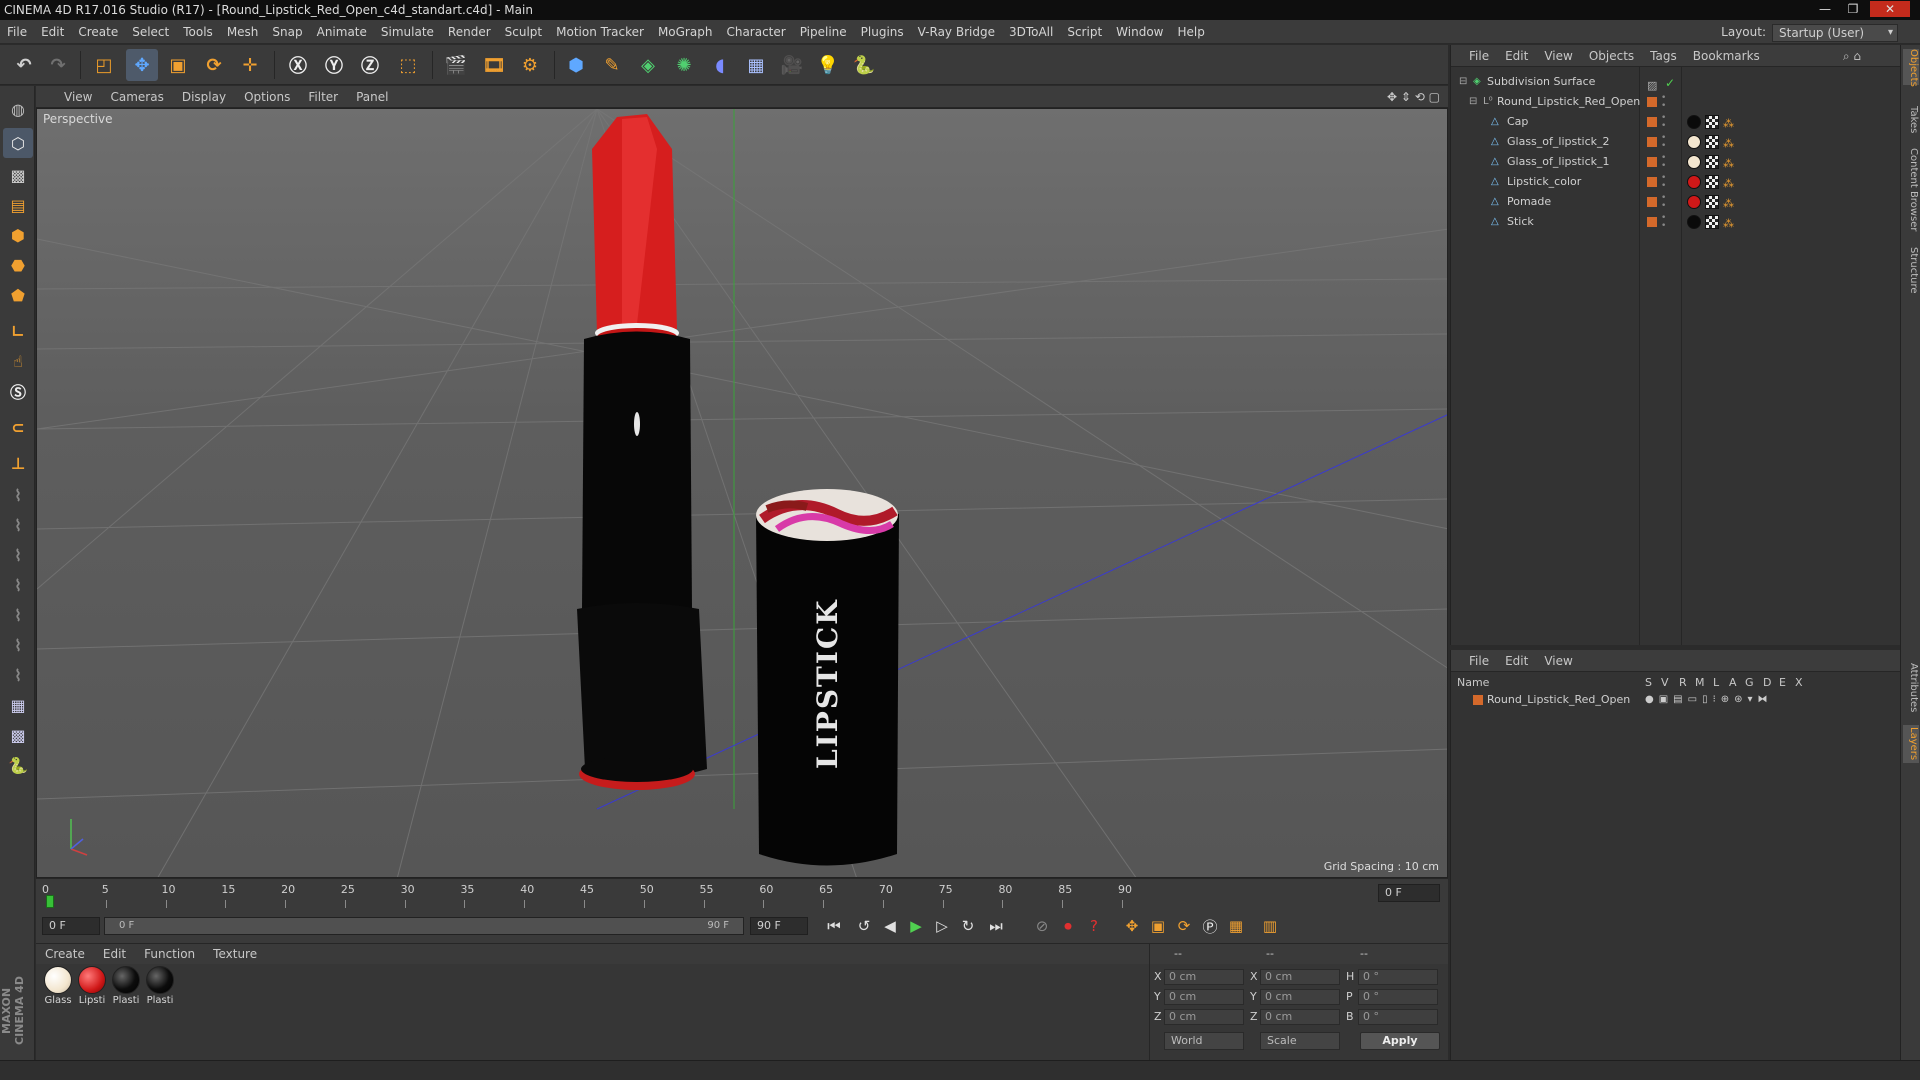  Describe the element at coordinates (1184, 926) in the screenshot. I see `key-rotation-icon: ⟳` at that location.